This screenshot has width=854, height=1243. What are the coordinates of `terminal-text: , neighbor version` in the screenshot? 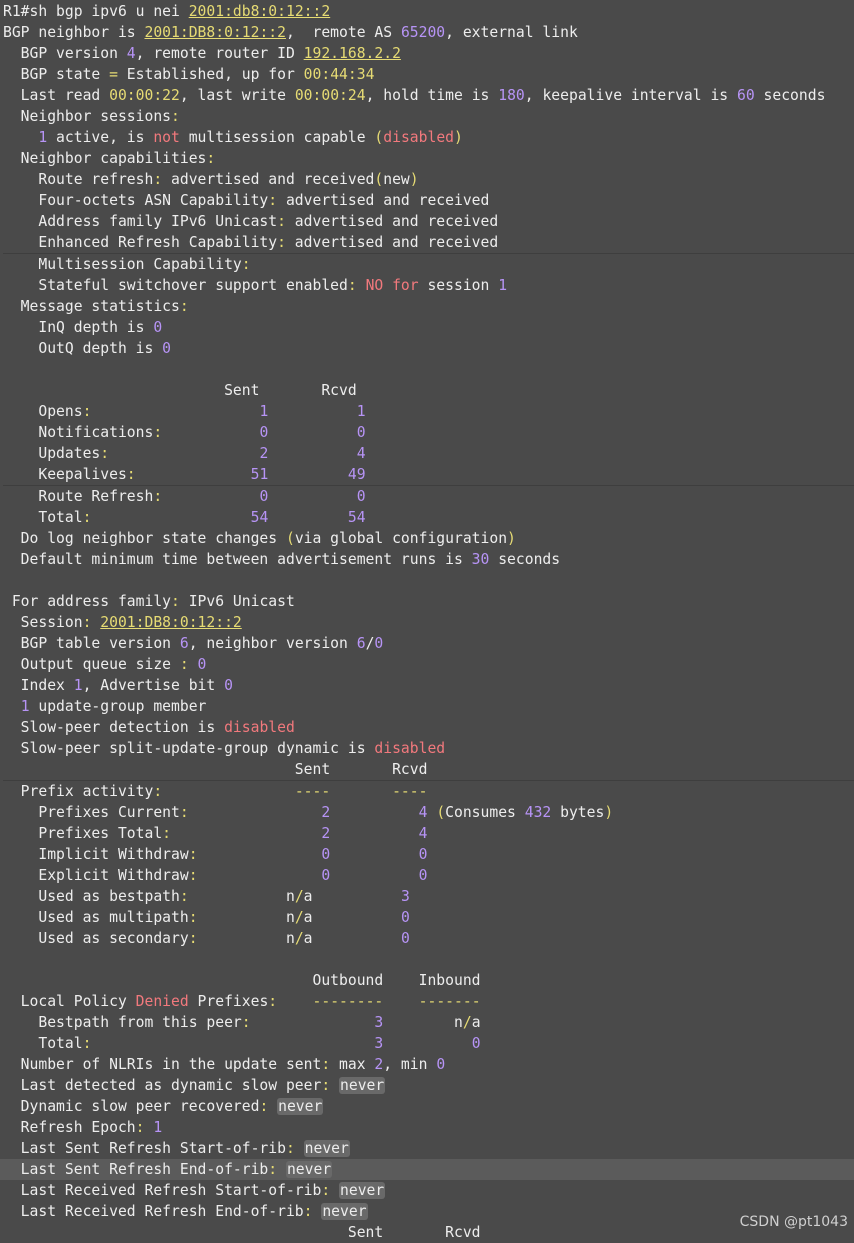 It's located at (272, 643).